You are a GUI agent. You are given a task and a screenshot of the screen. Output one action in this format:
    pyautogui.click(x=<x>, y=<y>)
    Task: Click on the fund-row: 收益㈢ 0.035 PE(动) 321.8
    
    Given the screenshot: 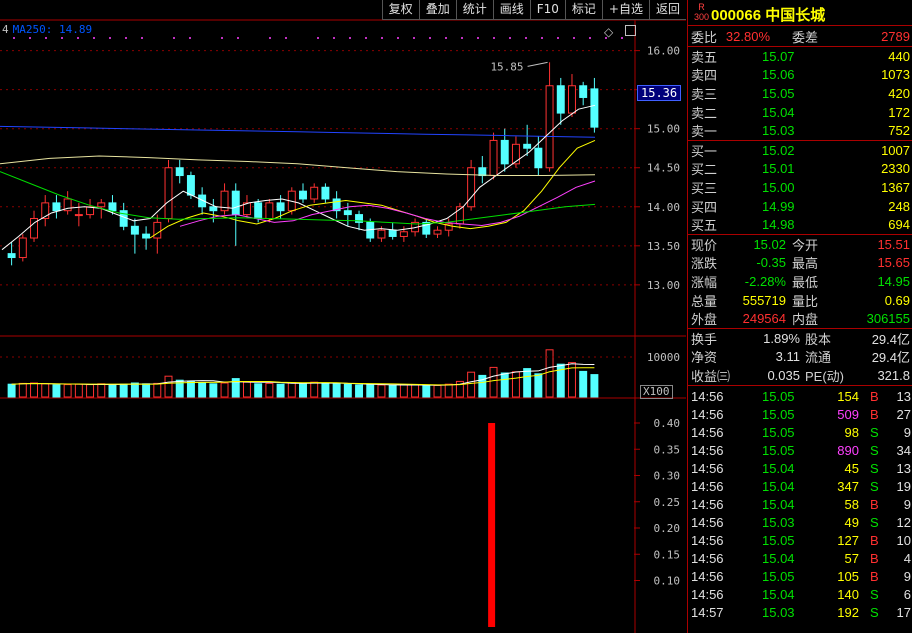 What is the action you would take?
    pyautogui.click(x=800, y=375)
    